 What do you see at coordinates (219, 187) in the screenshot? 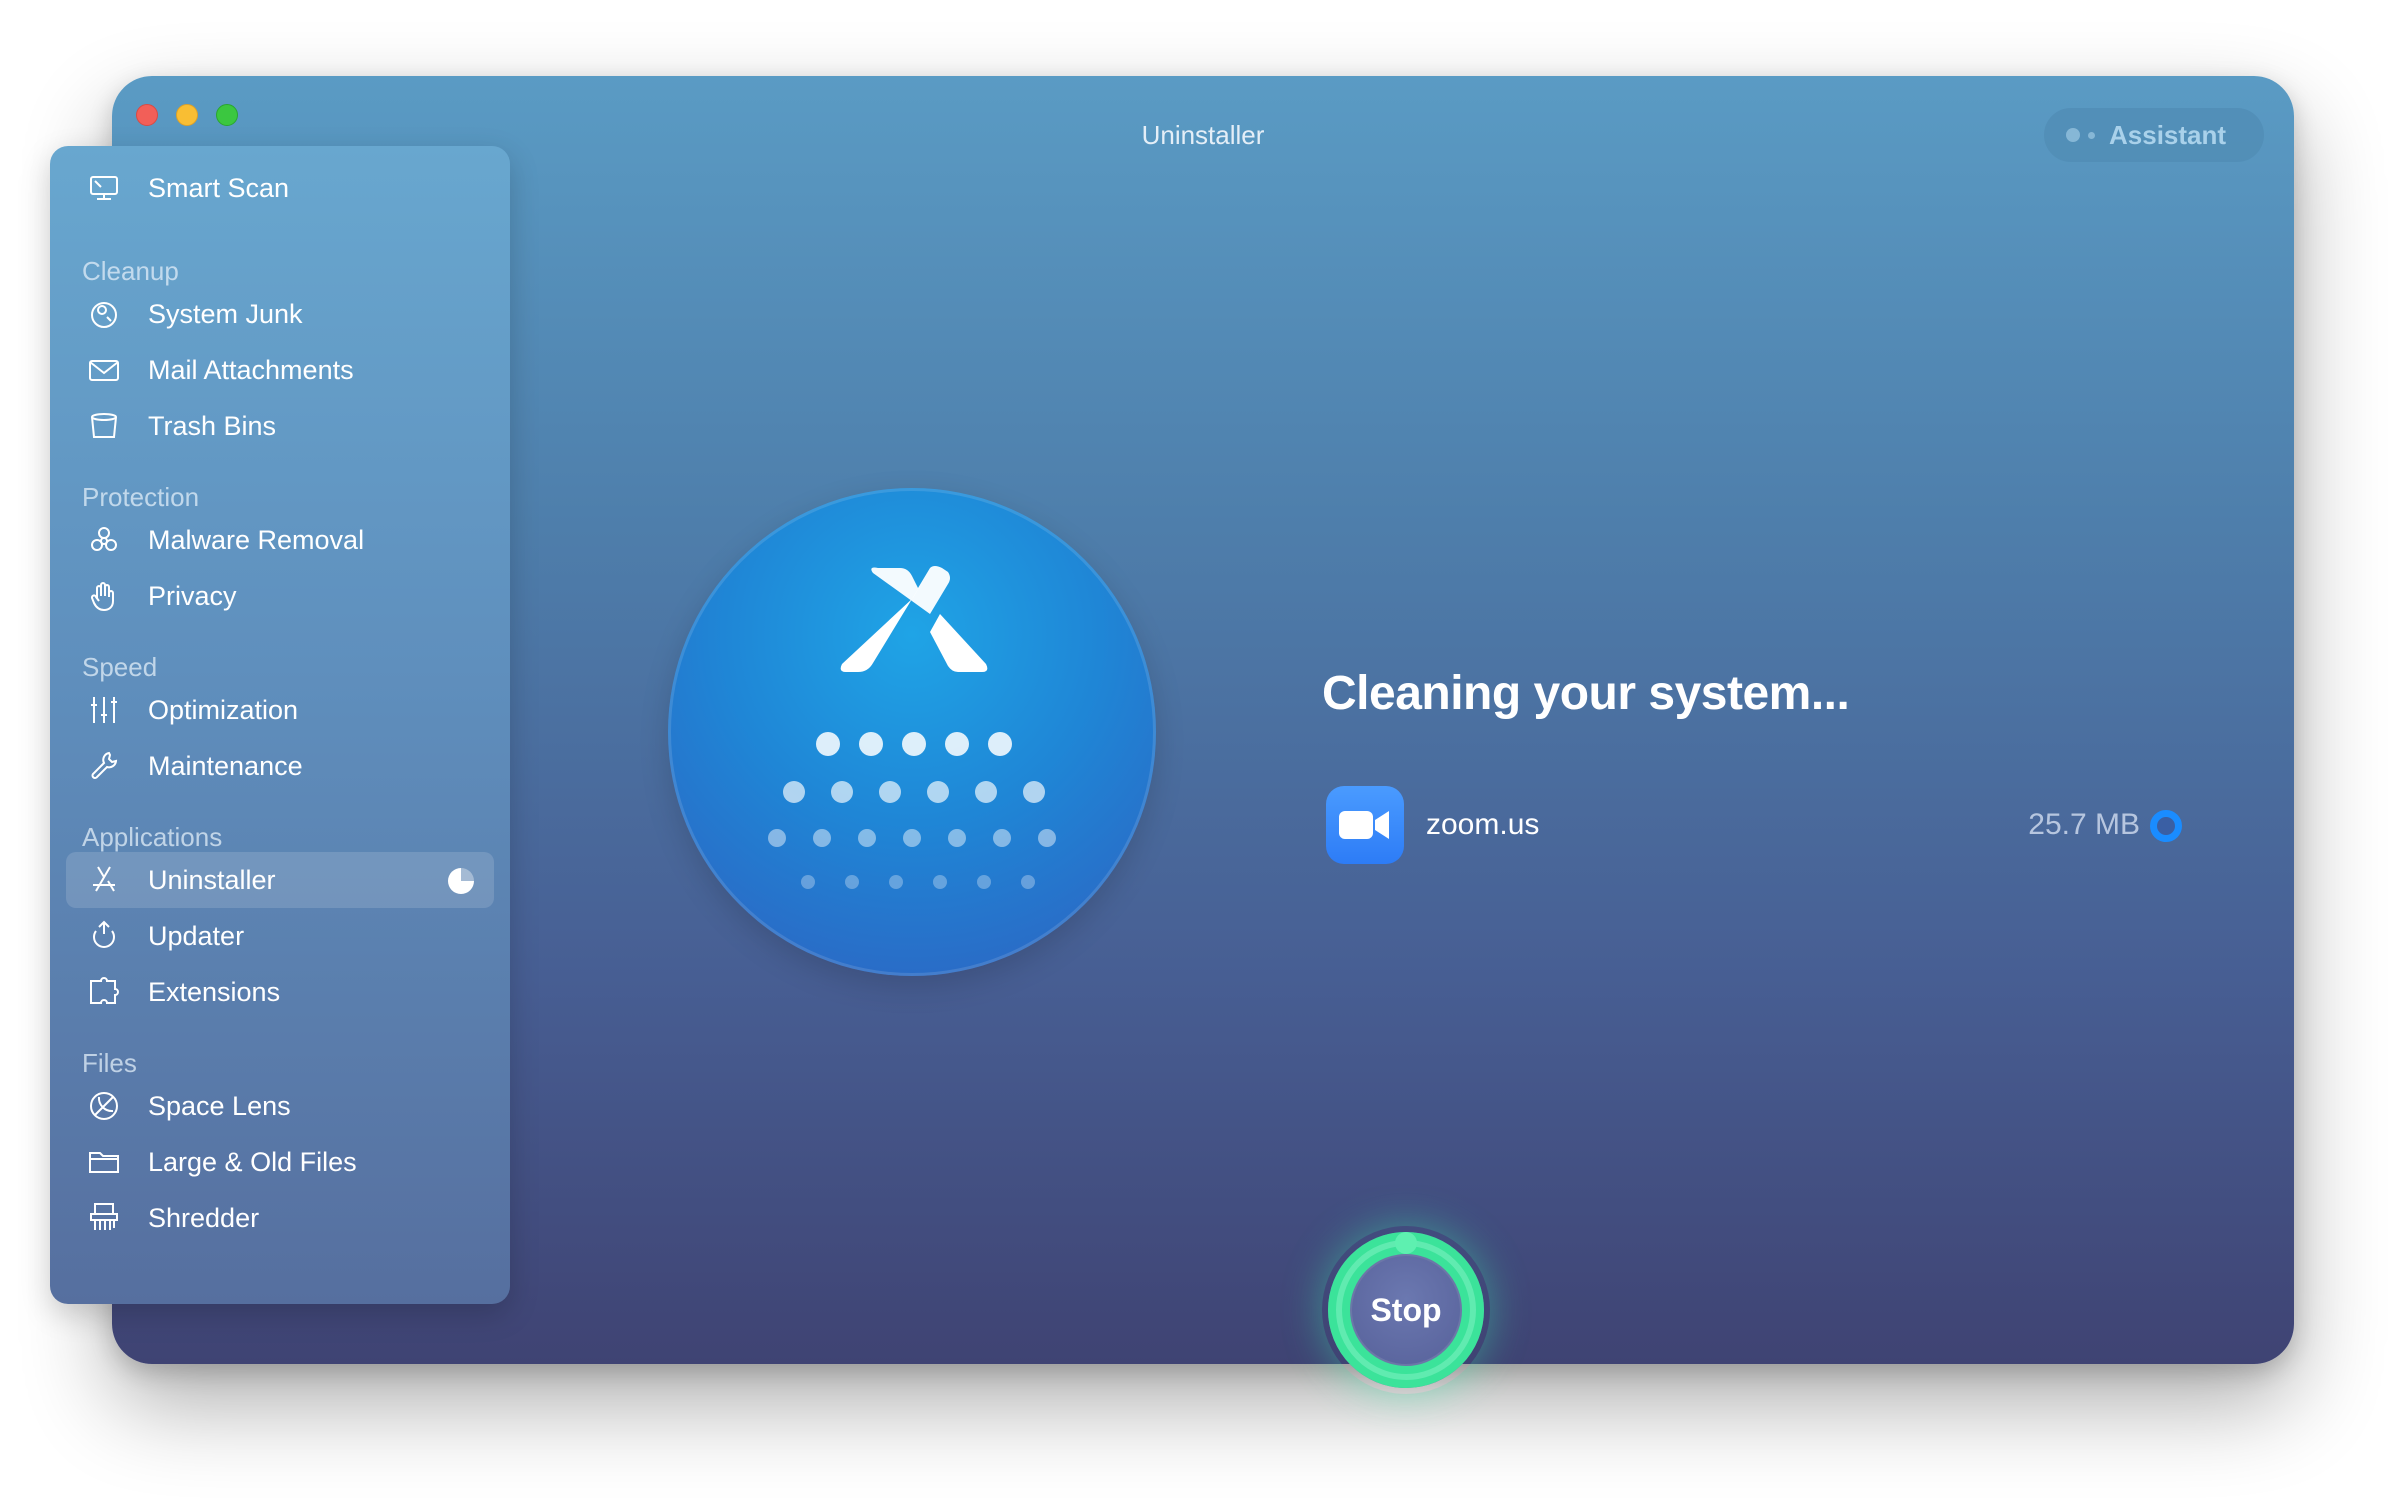
I see `sidebar-item-label: Smart Scan` at bounding box center [219, 187].